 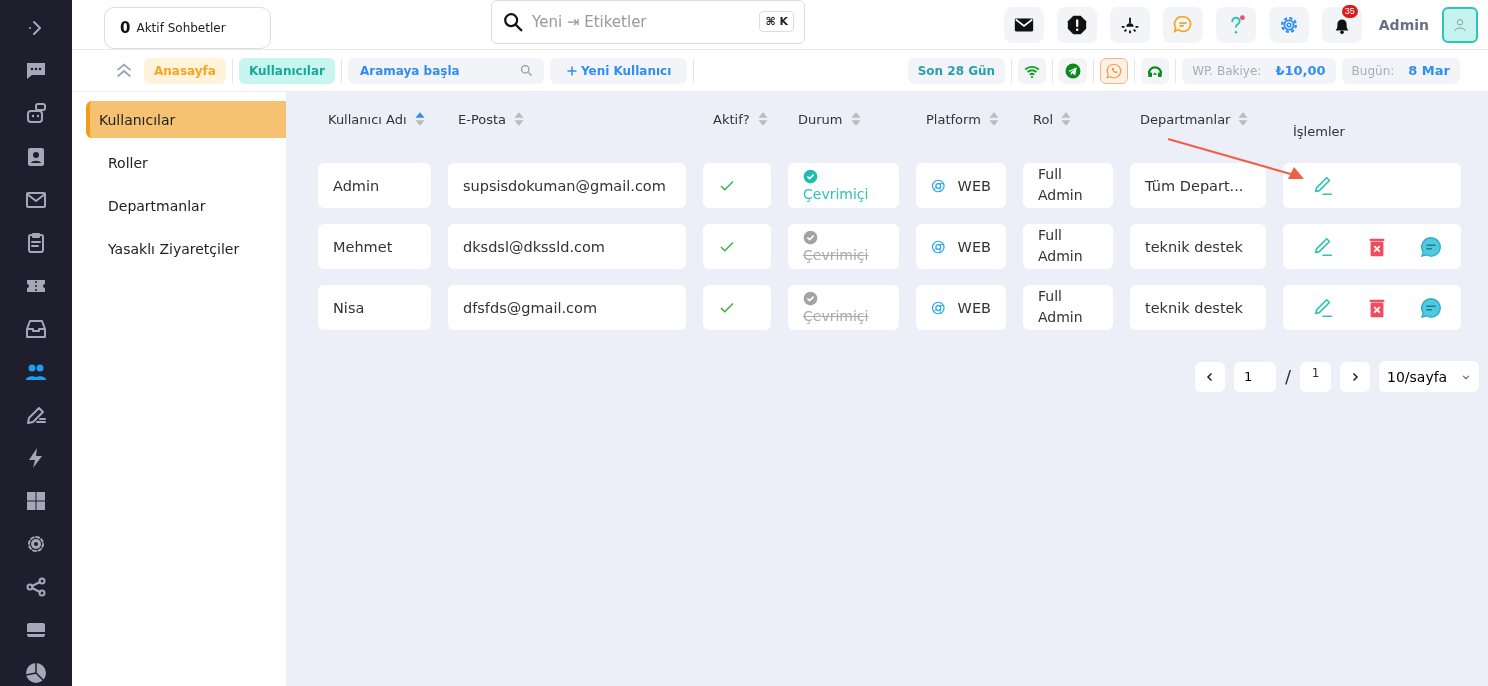 I want to click on column-header: Kullanıcı Adı, so click(x=367, y=119).